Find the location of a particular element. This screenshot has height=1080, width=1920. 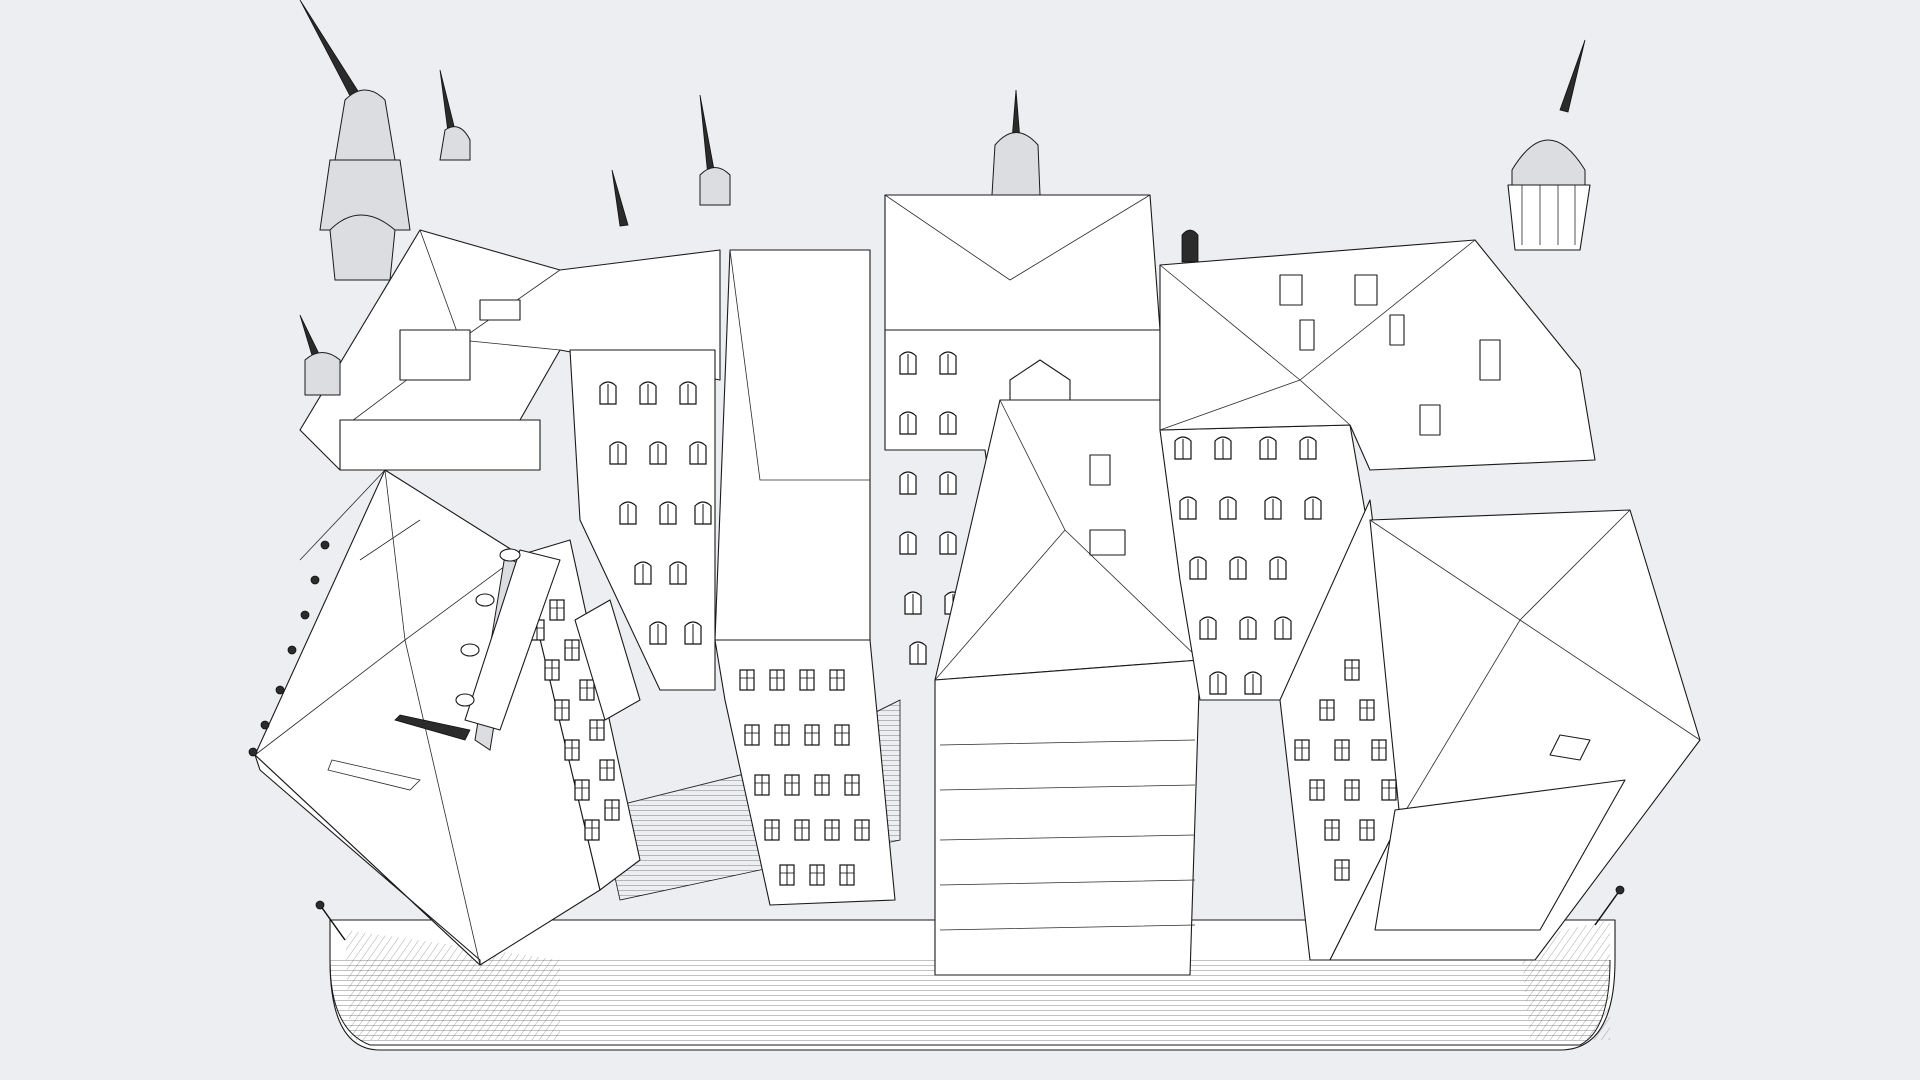

left-front-wing is located at coordinates (447, 717).